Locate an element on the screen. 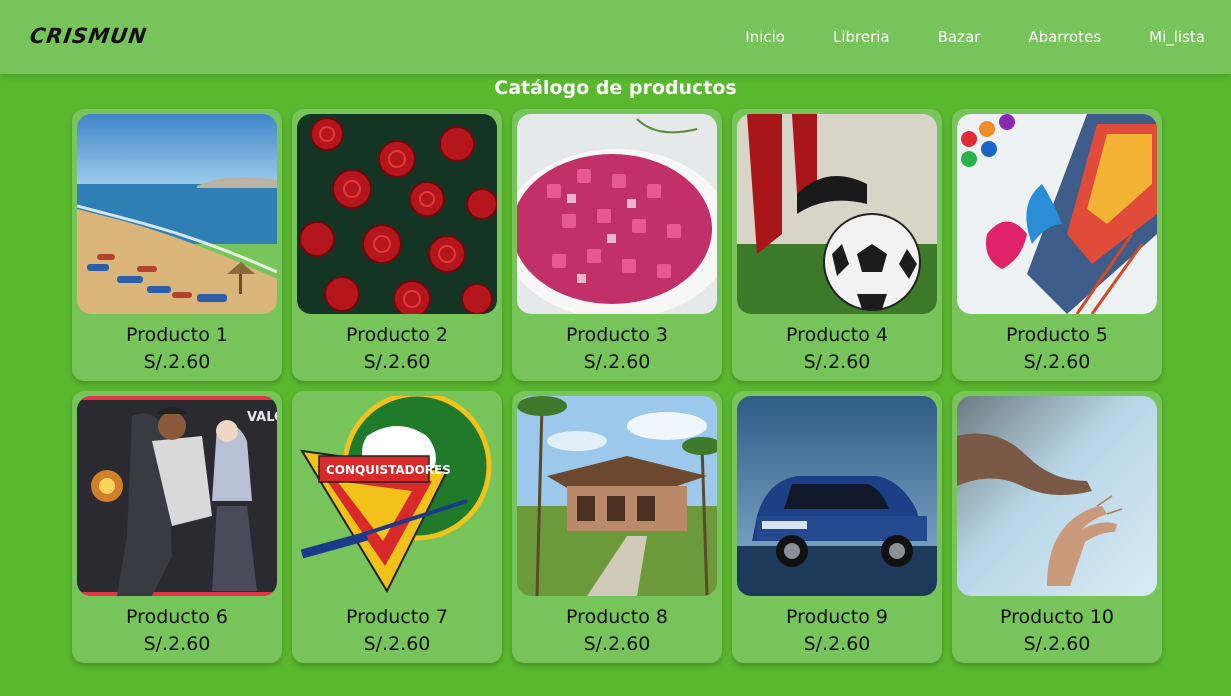 The width and height of the screenshot is (1231, 696). product-card: Producto 4 S/.2.60 is located at coordinates (837, 245).